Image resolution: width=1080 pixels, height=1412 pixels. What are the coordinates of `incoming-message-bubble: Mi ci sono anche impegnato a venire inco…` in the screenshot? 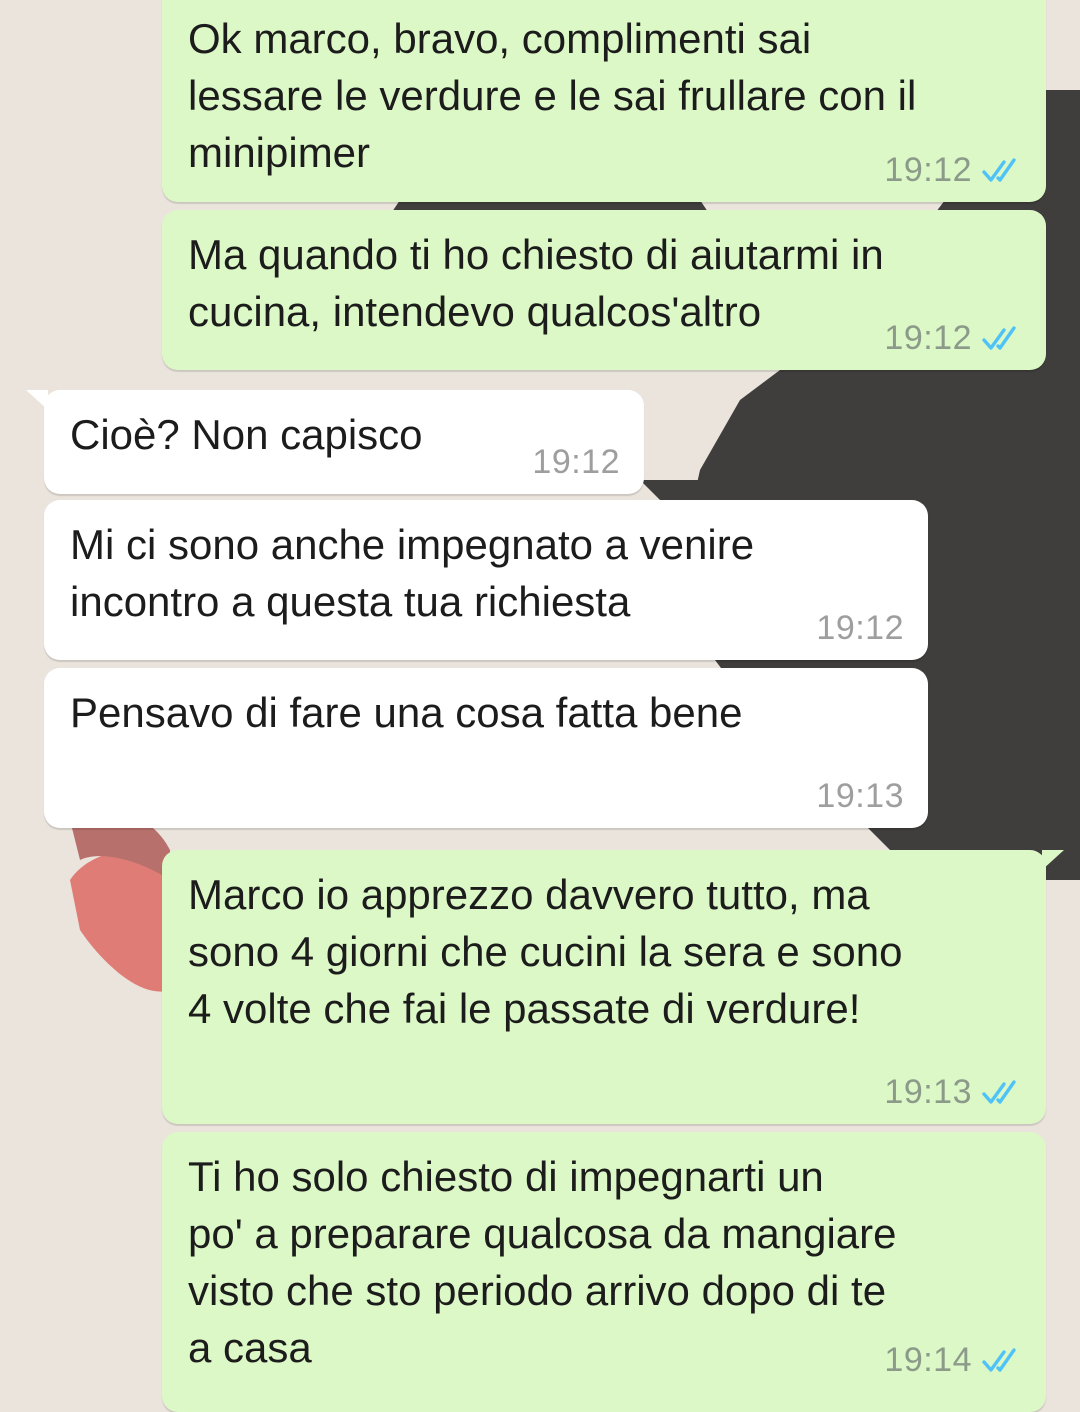 It's located at (486, 580).